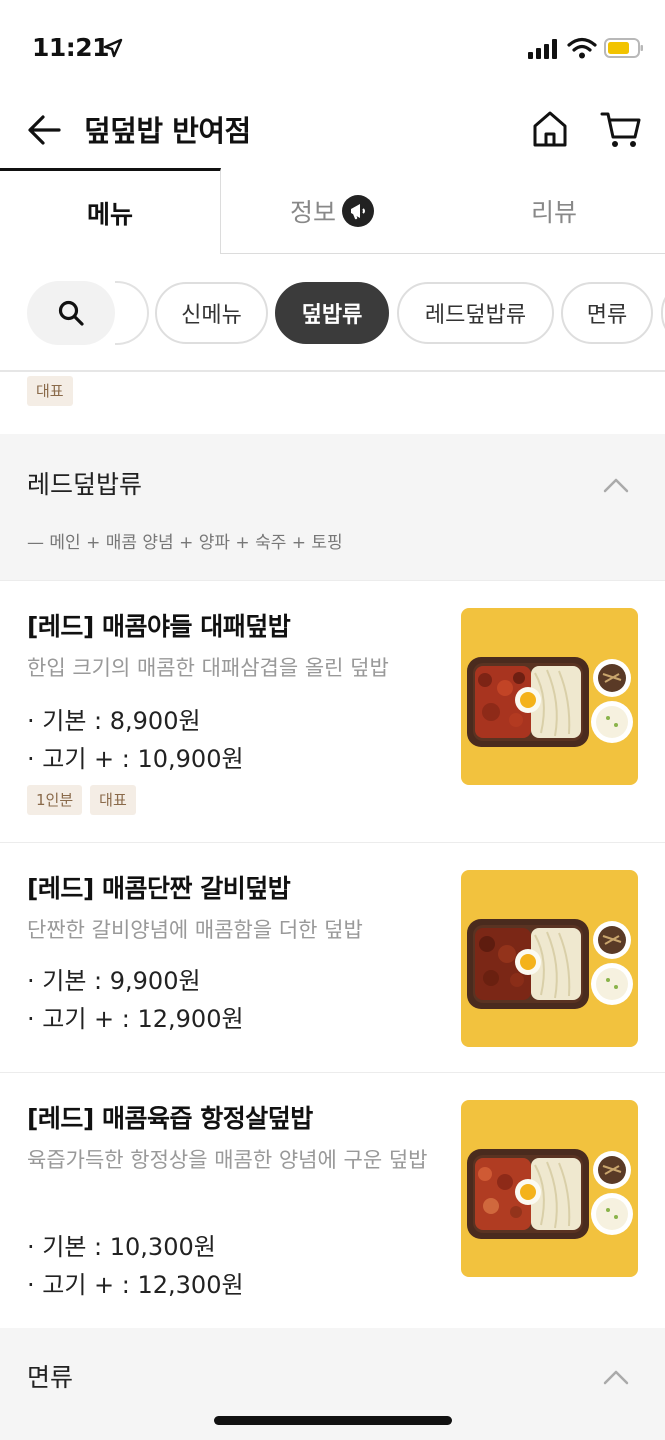 The height and width of the screenshot is (1440, 665). I want to click on item-name: [레드] 매콤육즙 항정살덮밥, so click(170, 1118).